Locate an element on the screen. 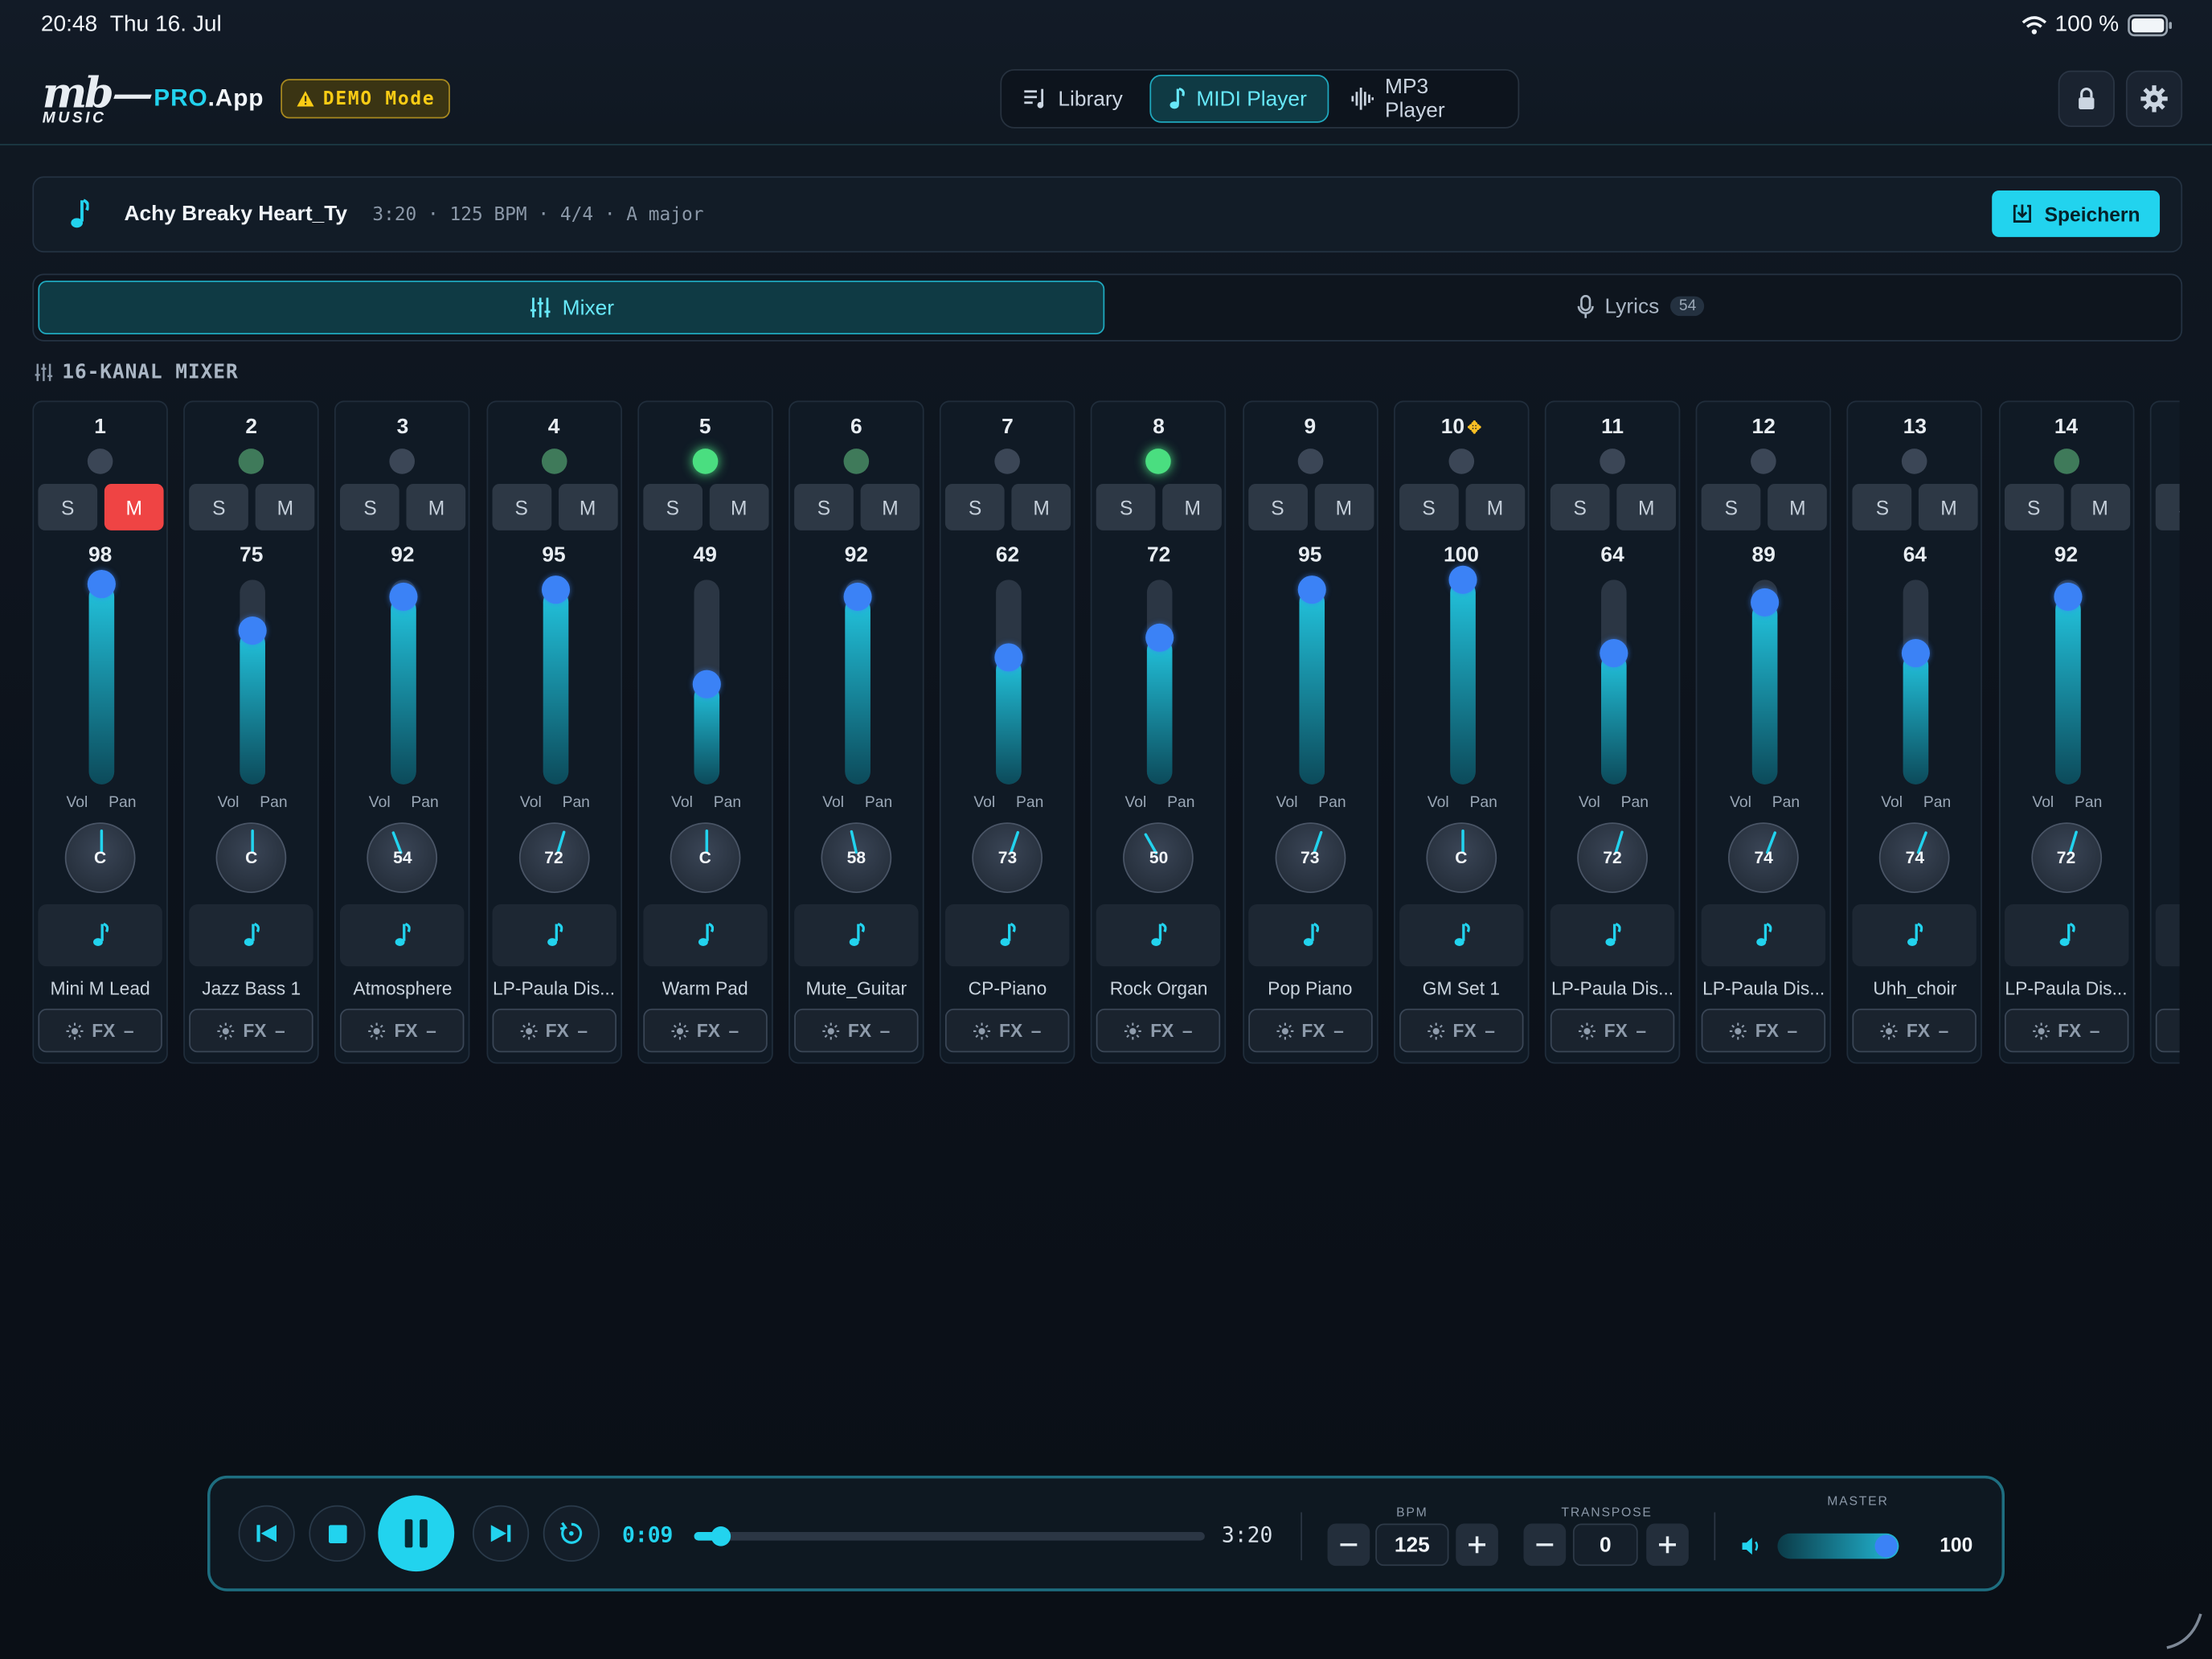  save-button: Speichern is located at coordinates (2076, 213).